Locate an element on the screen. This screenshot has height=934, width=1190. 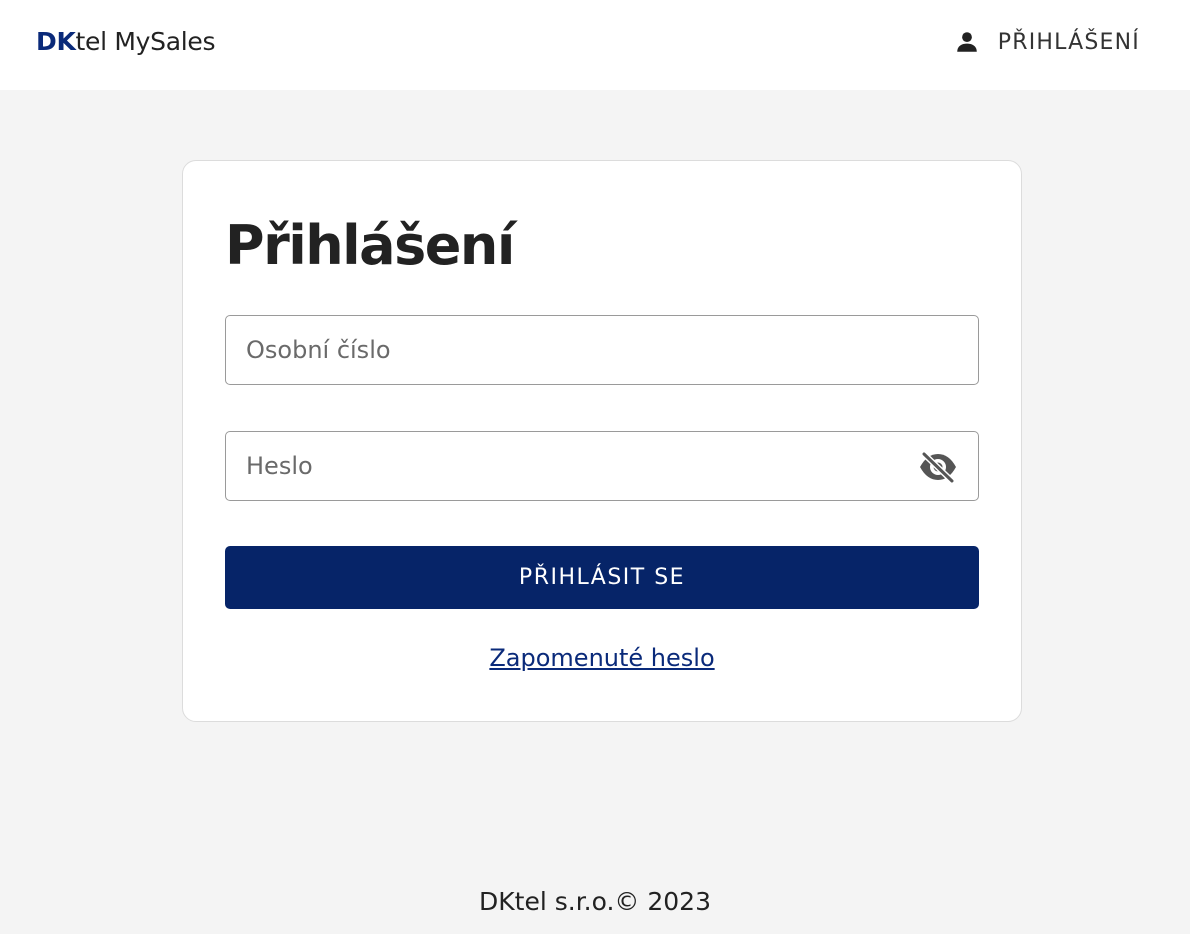
password-field is located at coordinates (602, 466).